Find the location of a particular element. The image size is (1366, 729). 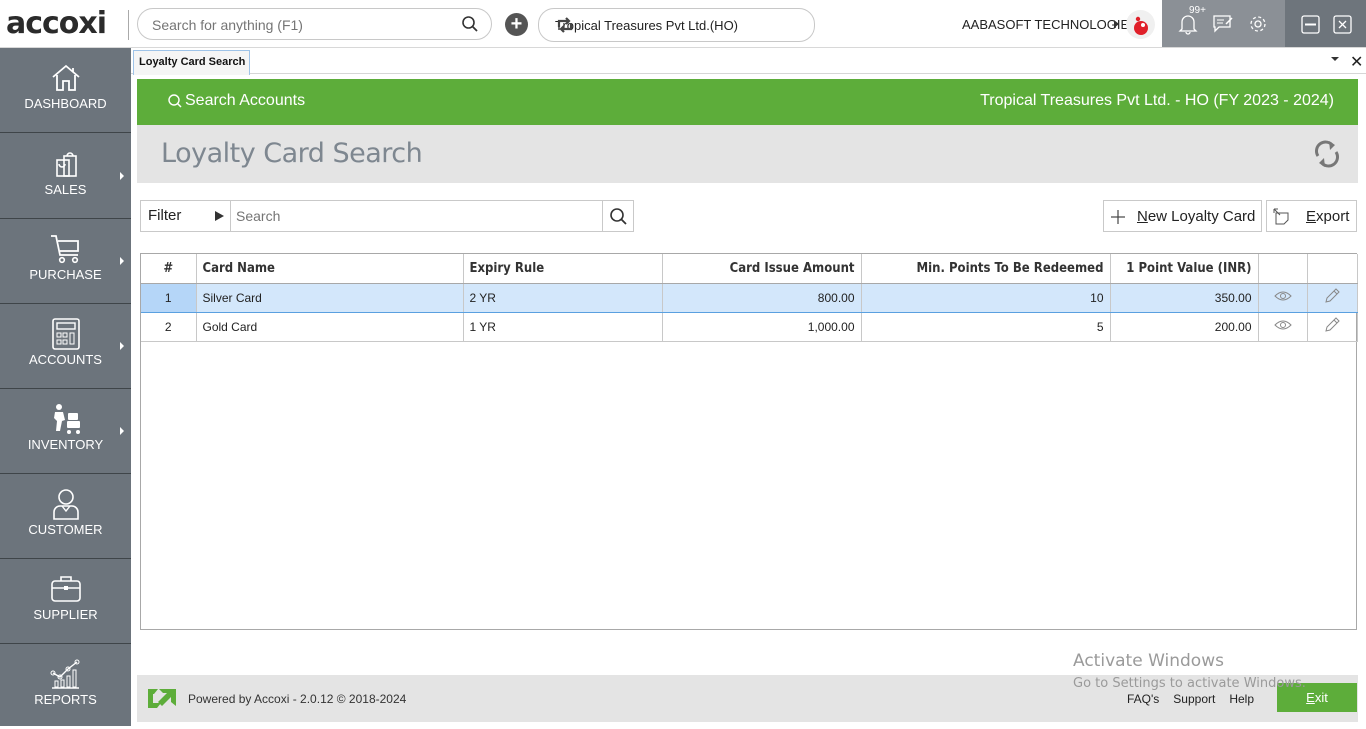

sidebar-item-purchase: PURCHASE is located at coordinates (65, 261).